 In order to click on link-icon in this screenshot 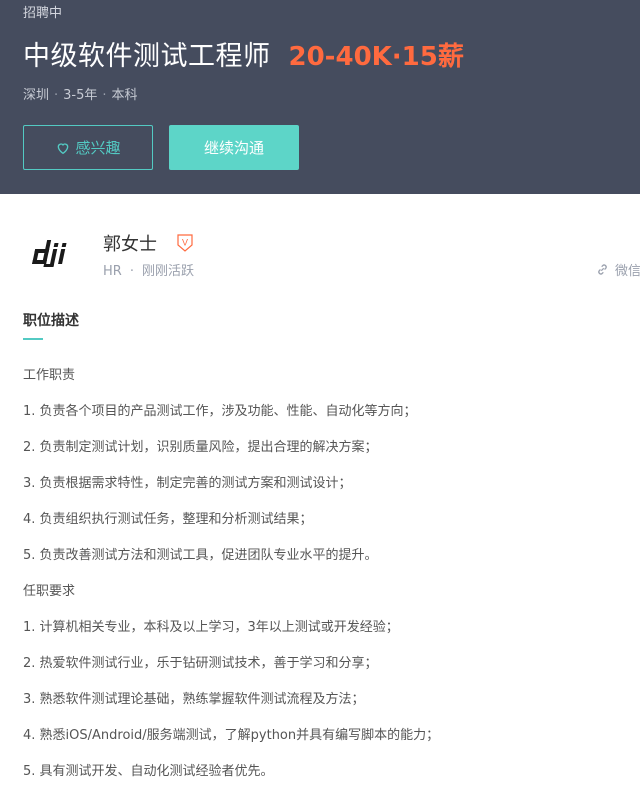, I will do `click(602, 269)`.